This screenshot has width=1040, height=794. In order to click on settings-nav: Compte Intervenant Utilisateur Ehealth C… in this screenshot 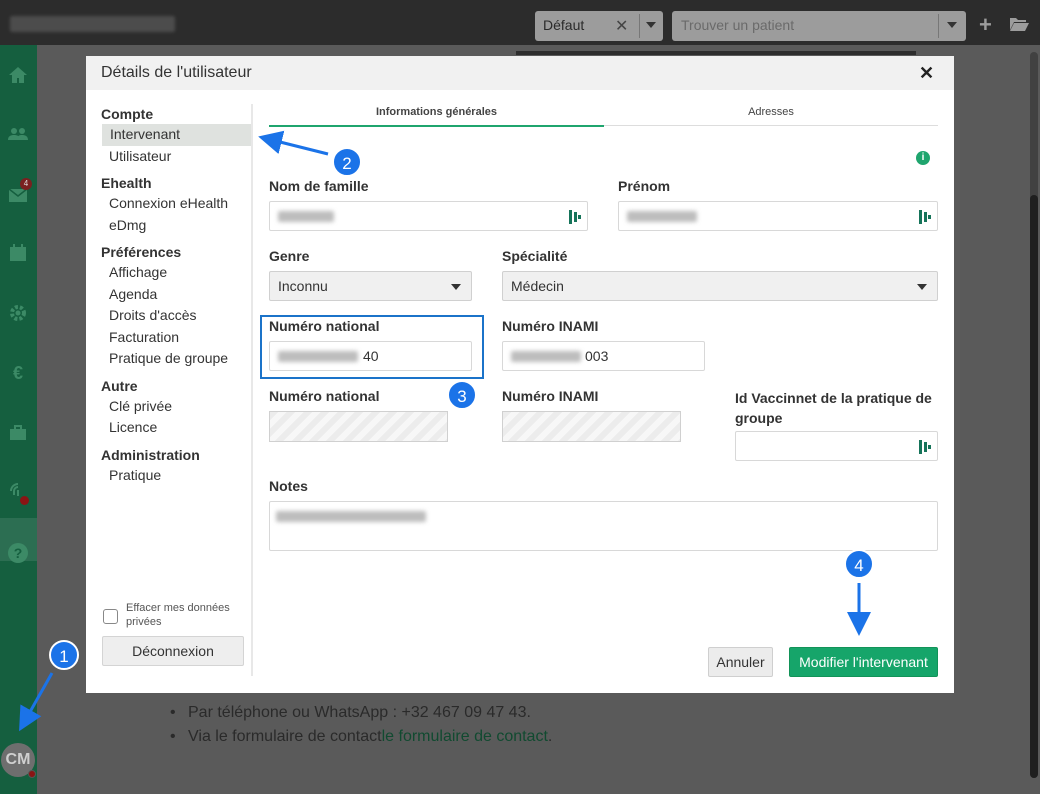, I will do `click(176, 295)`.